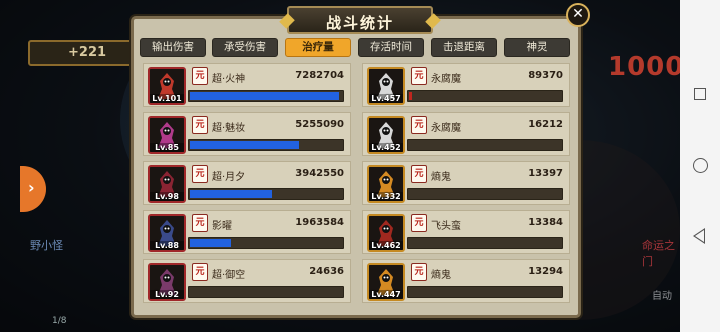 This screenshot has width=720, height=332. I want to click on dialog-title-ribbon: 战斗统计, so click(360, 20).